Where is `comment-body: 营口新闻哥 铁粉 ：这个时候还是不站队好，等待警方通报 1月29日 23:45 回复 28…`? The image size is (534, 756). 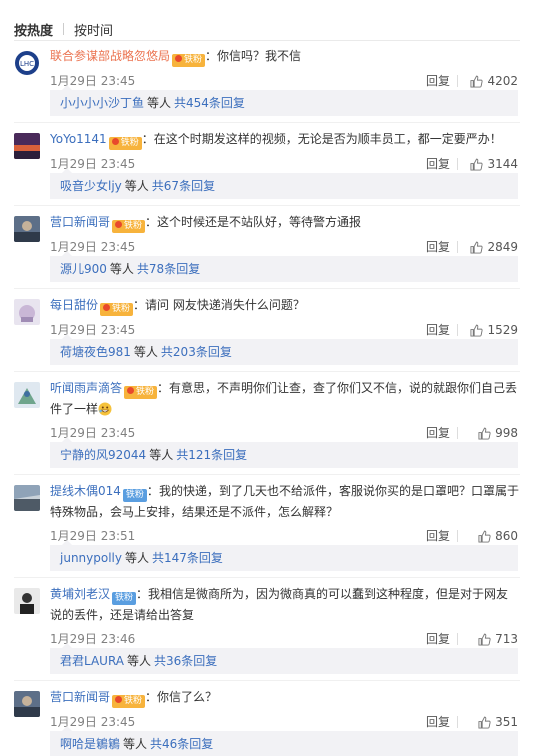
comment-body: 营口新闻哥 铁粉 ：这个时候还是不站队好，等待警方通报 1月29日 23:45 回复 28… is located at coordinates (285, 234).